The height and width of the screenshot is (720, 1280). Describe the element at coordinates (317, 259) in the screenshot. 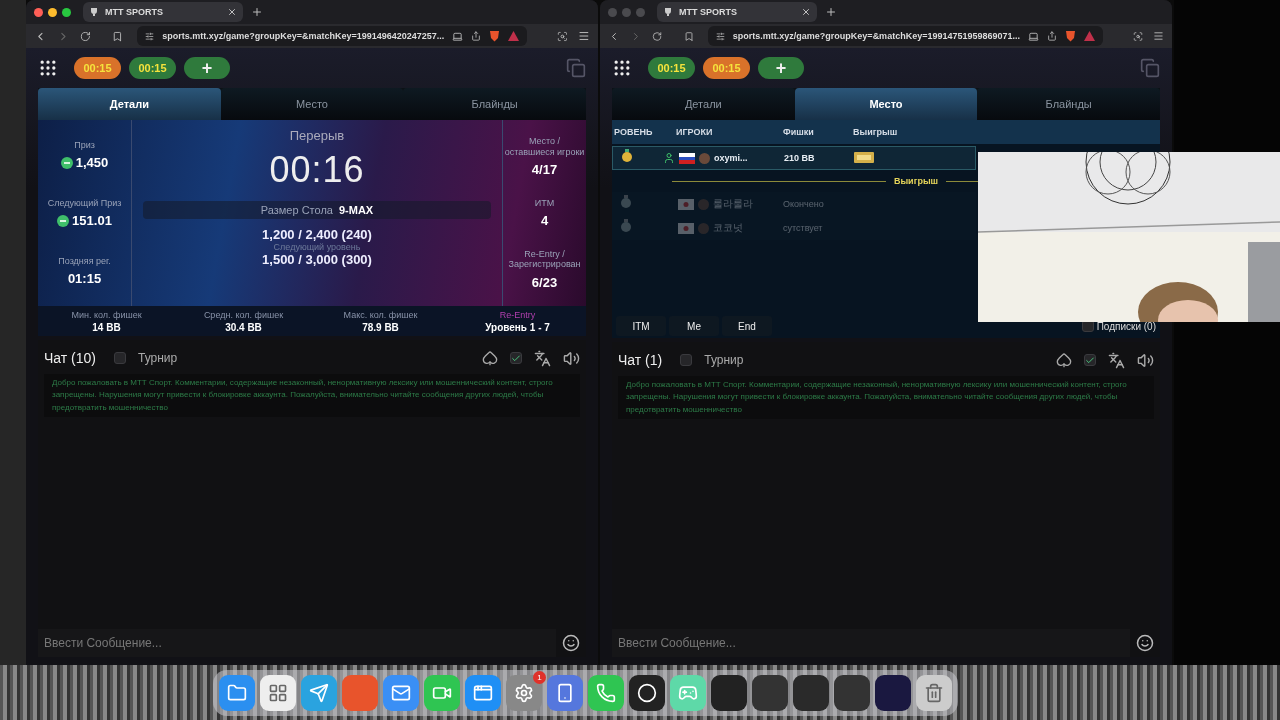

I see `next-blinds-value: 1,500 / 3,000 (300)` at that location.